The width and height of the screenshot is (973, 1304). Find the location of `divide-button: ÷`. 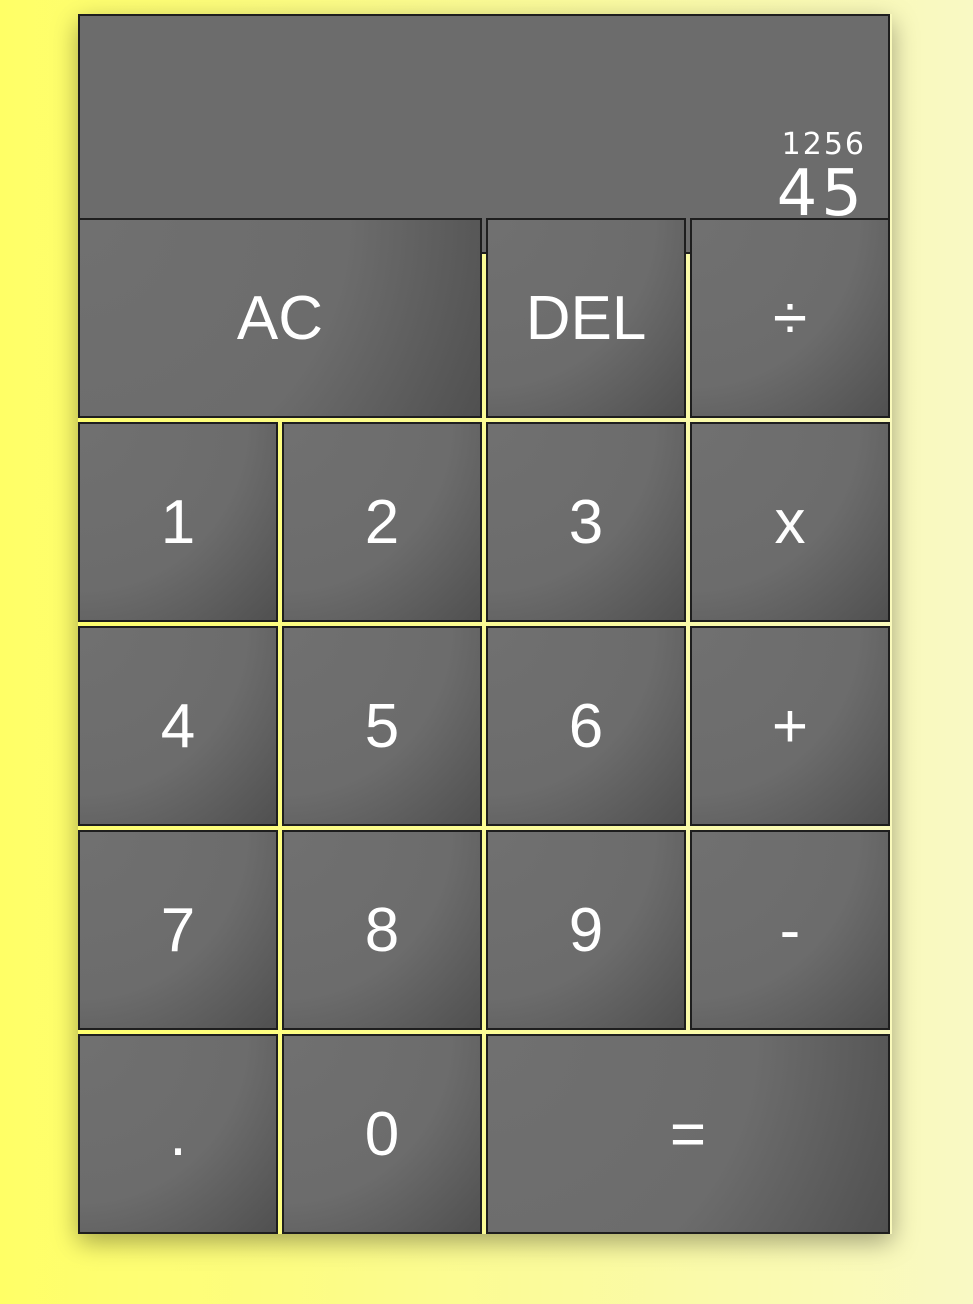

divide-button: ÷ is located at coordinates (790, 318).